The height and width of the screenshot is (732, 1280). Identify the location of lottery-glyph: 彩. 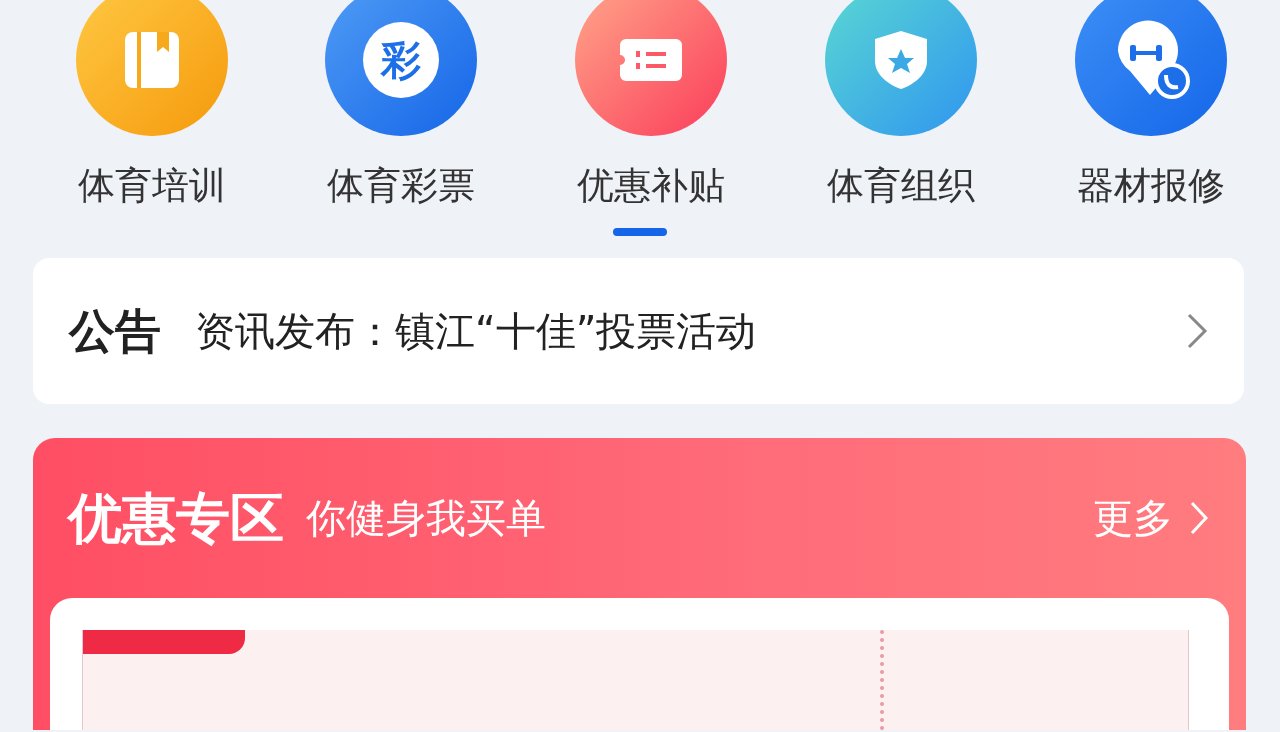
(401, 60).